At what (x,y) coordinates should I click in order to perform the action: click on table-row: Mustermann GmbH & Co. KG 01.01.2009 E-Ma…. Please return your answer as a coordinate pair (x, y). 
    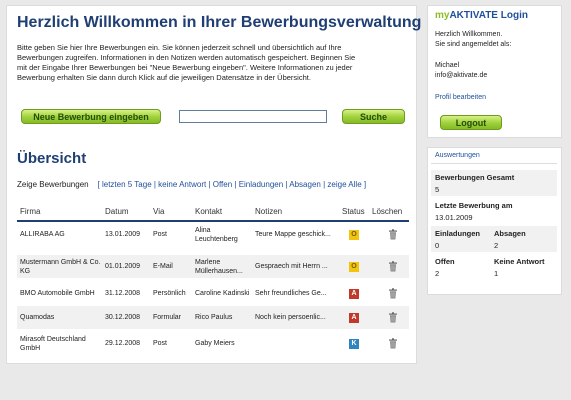
    Looking at the image, I should click on (213, 266).